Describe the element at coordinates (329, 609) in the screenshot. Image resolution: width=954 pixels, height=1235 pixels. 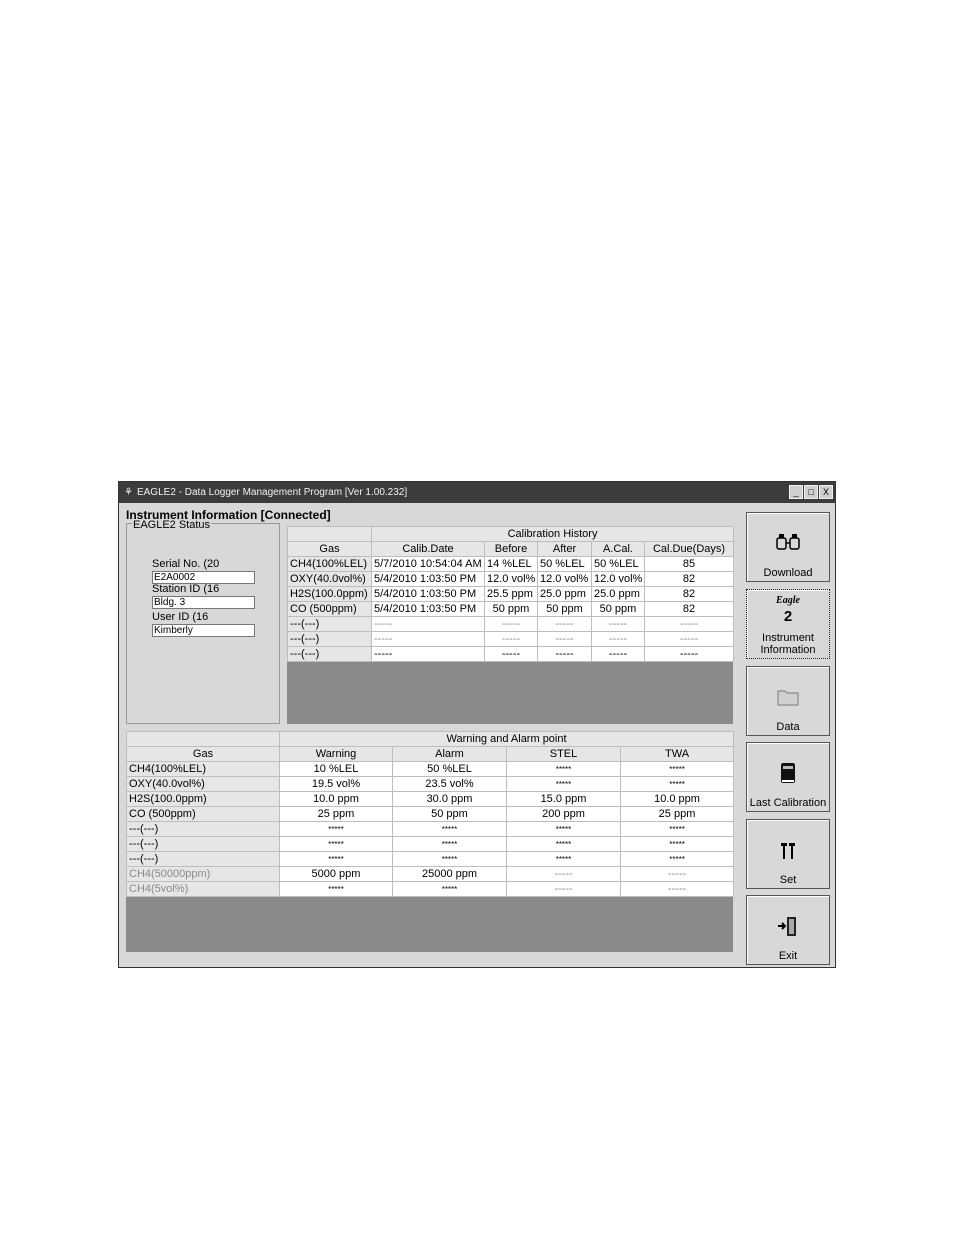
I see `row-header: CO (500ppm)` at that location.